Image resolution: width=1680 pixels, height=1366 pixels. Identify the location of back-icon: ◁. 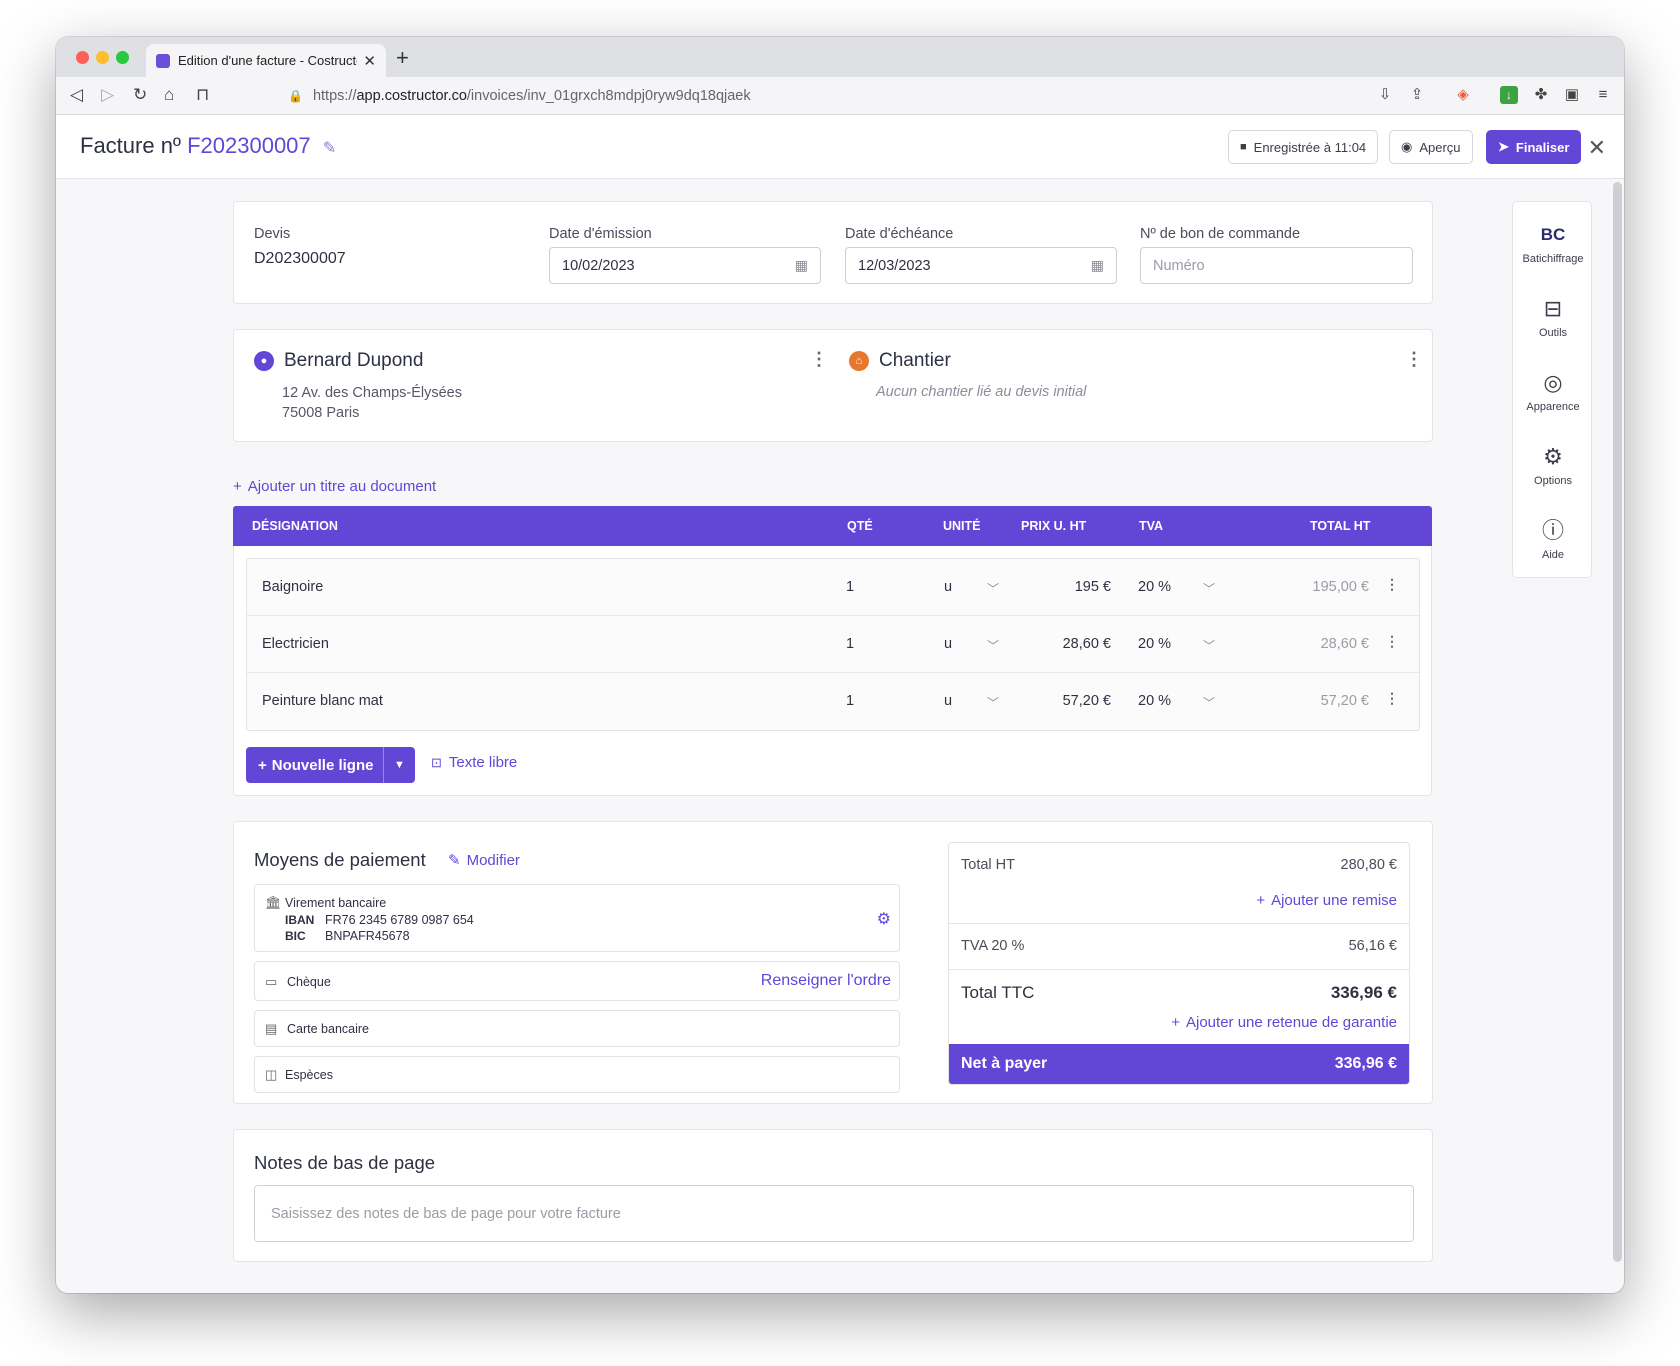
(76, 95).